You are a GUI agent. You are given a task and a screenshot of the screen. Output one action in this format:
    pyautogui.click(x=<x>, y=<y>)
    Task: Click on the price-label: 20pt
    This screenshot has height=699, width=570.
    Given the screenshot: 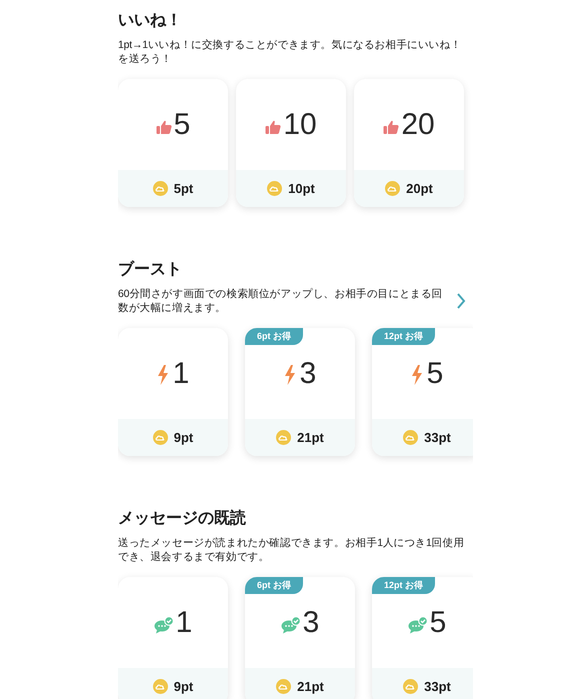 What is the action you would take?
    pyautogui.click(x=419, y=189)
    